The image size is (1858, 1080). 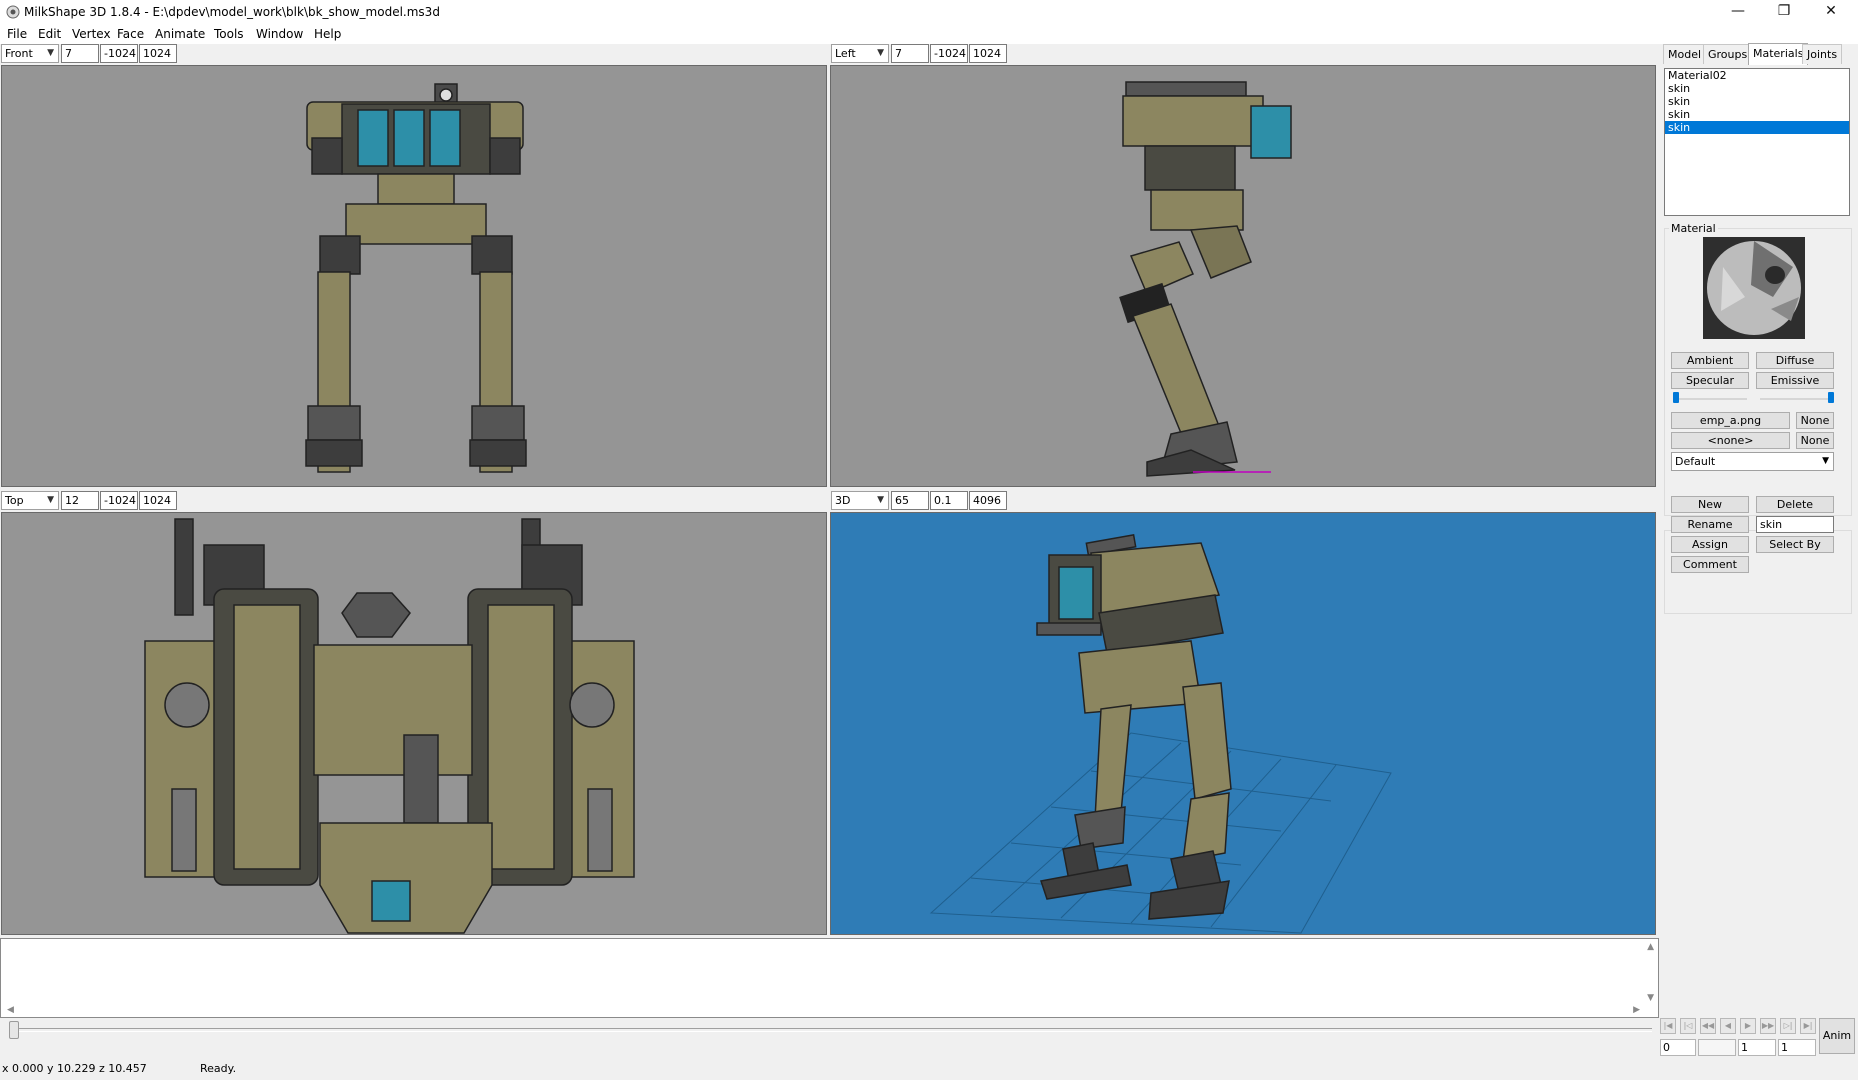 What do you see at coordinates (1730, 420) in the screenshot?
I see `texture-button: emp_a.png` at bounding box center [1730, 420].